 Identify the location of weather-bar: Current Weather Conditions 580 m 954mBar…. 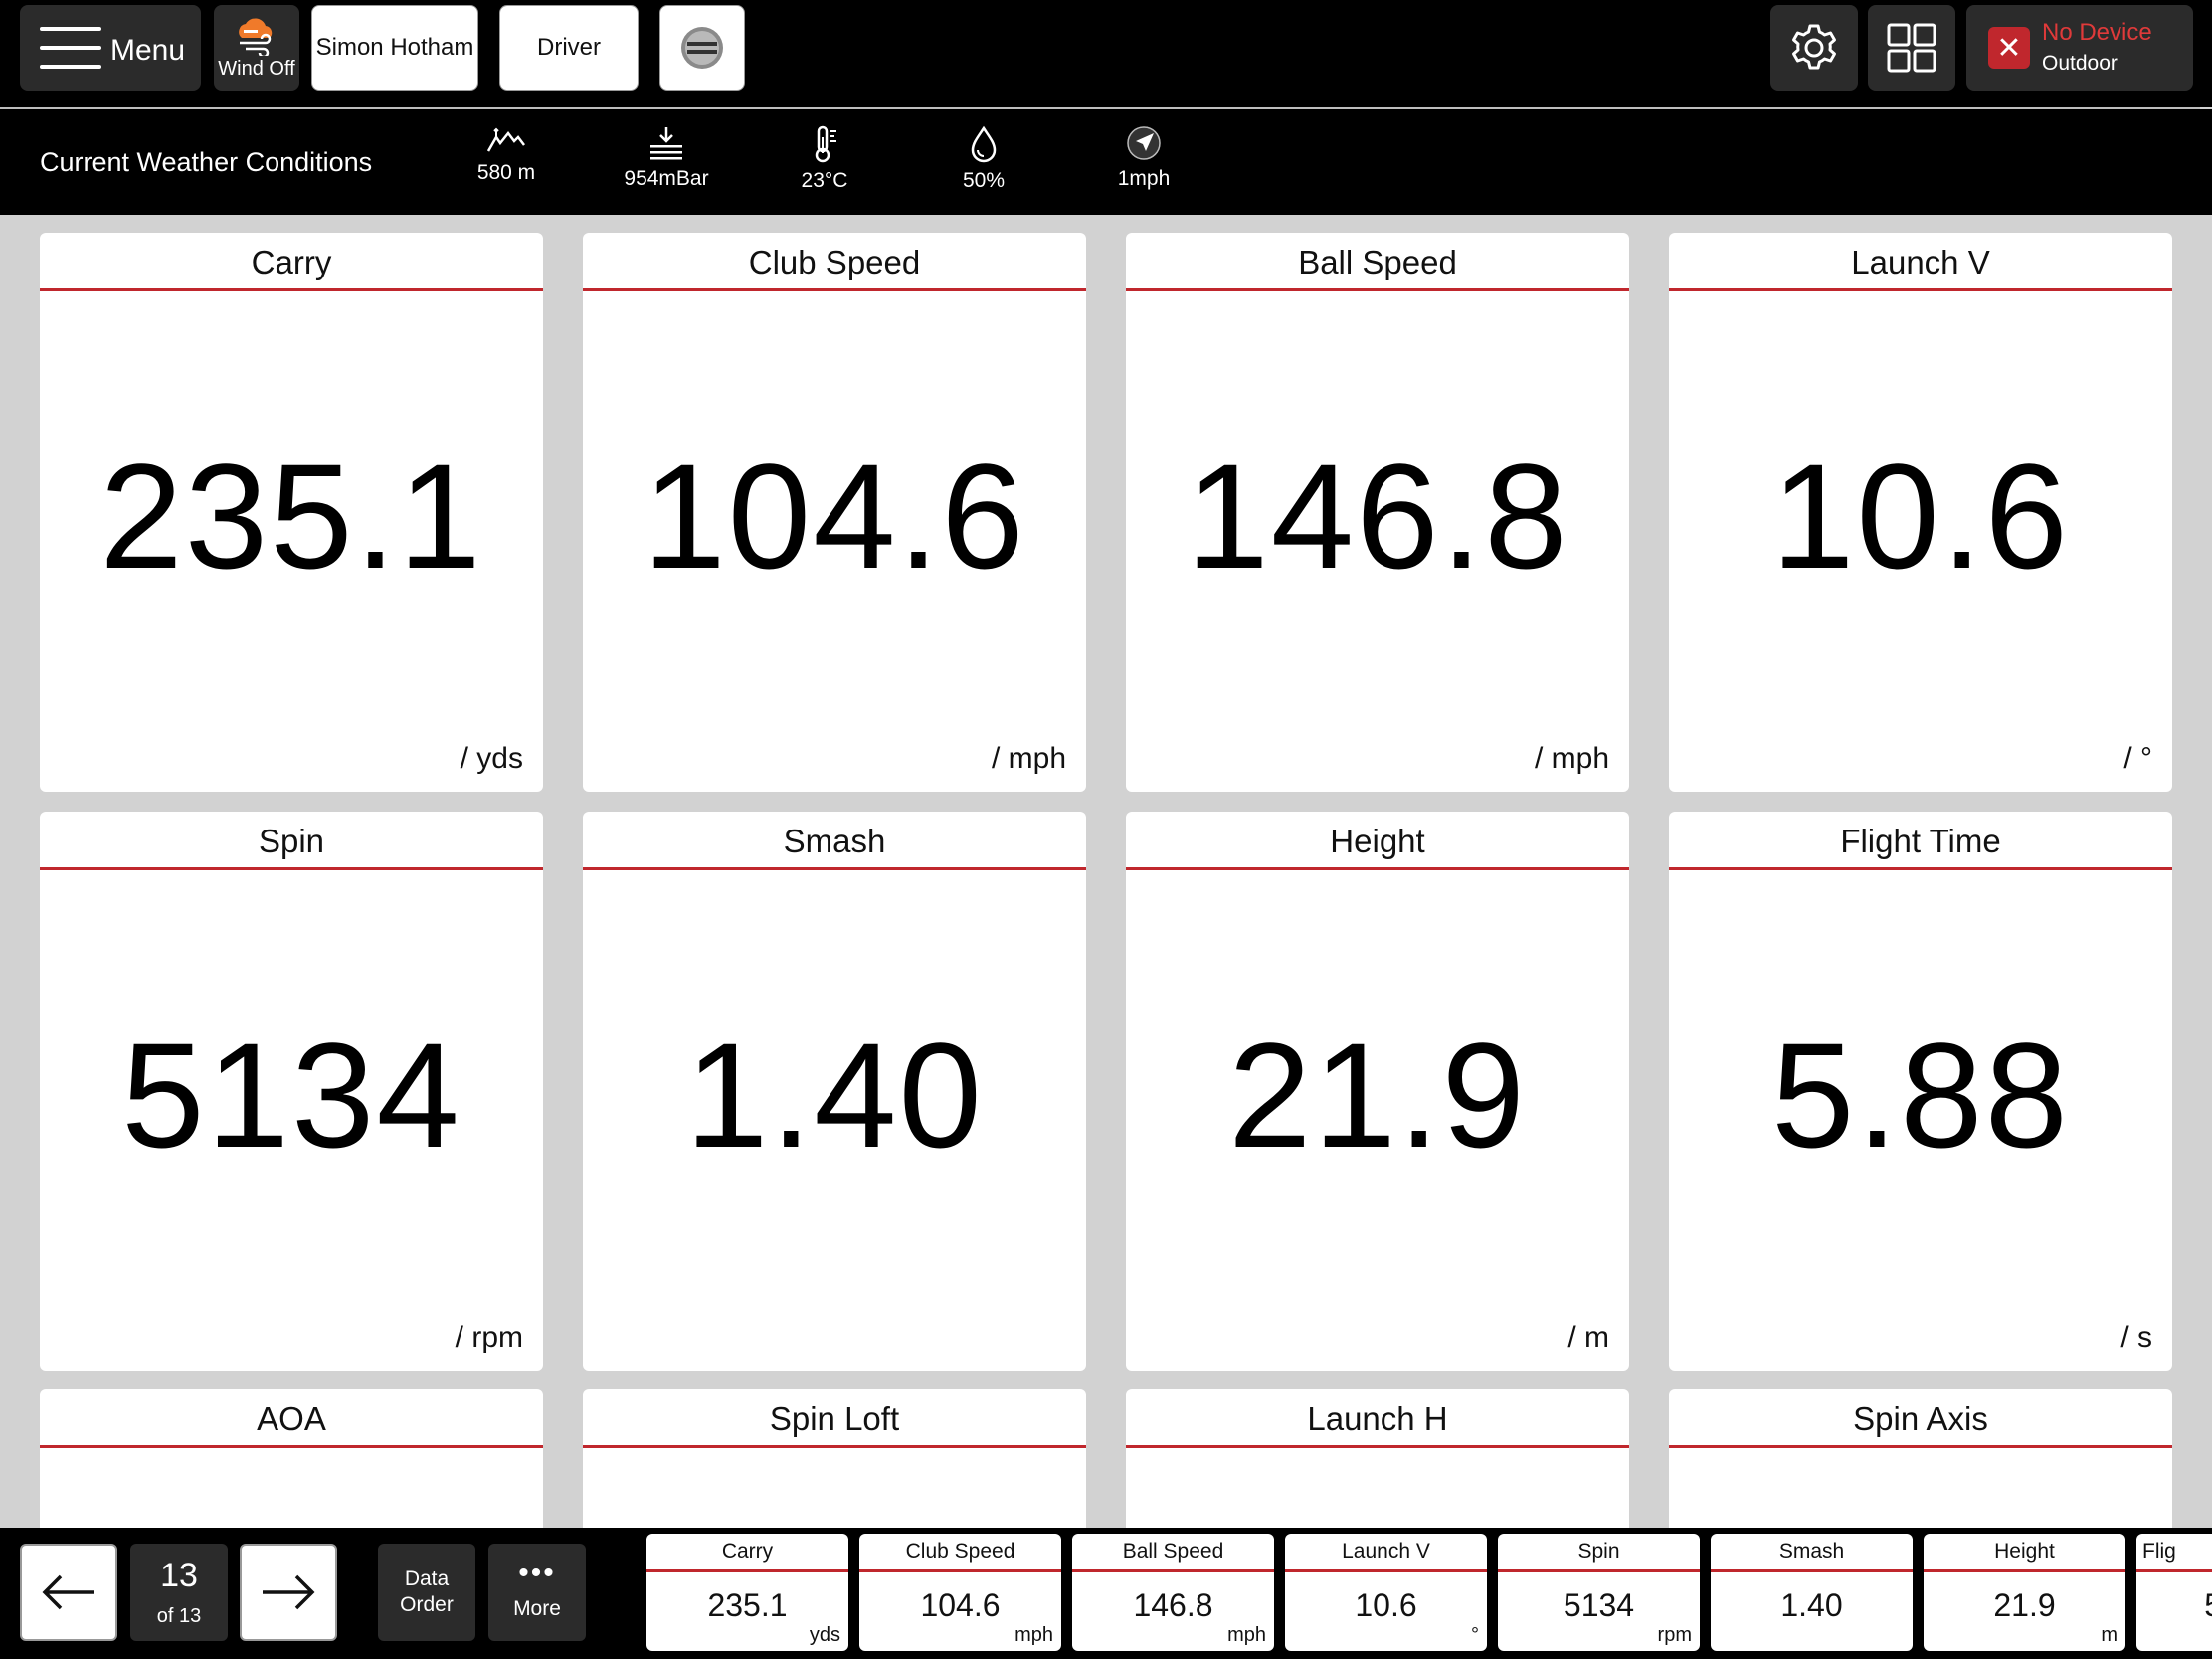
(1106, 162).